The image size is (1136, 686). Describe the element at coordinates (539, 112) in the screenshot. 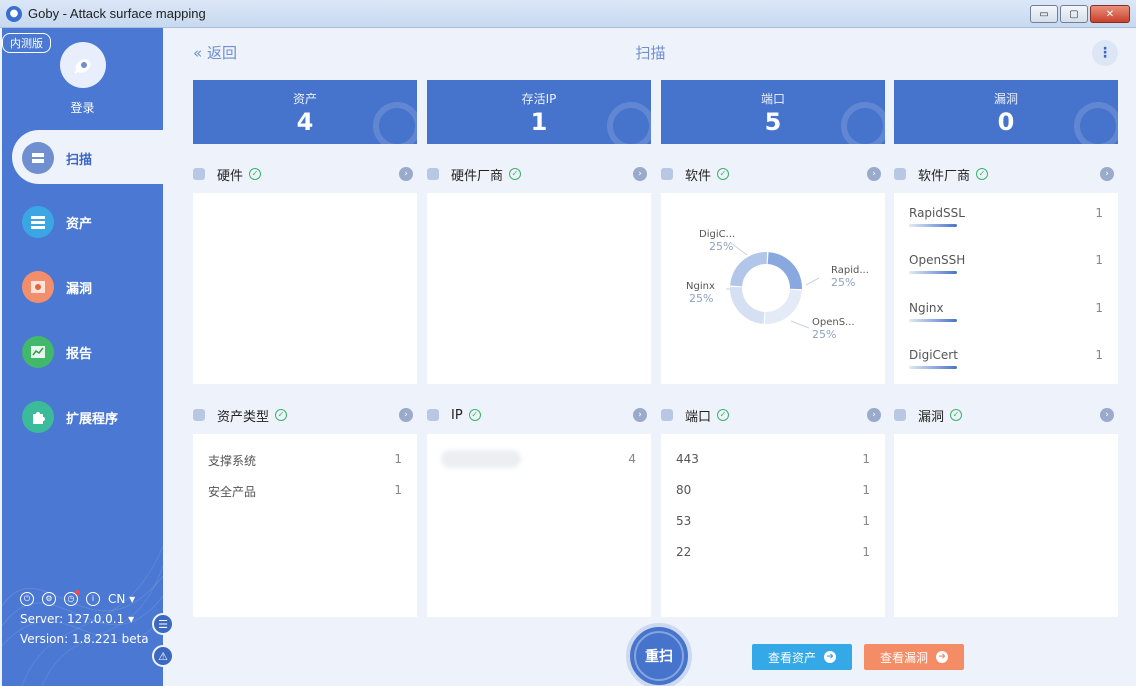

I see `stat-card-live-ip: 存活IP 1` at that location.